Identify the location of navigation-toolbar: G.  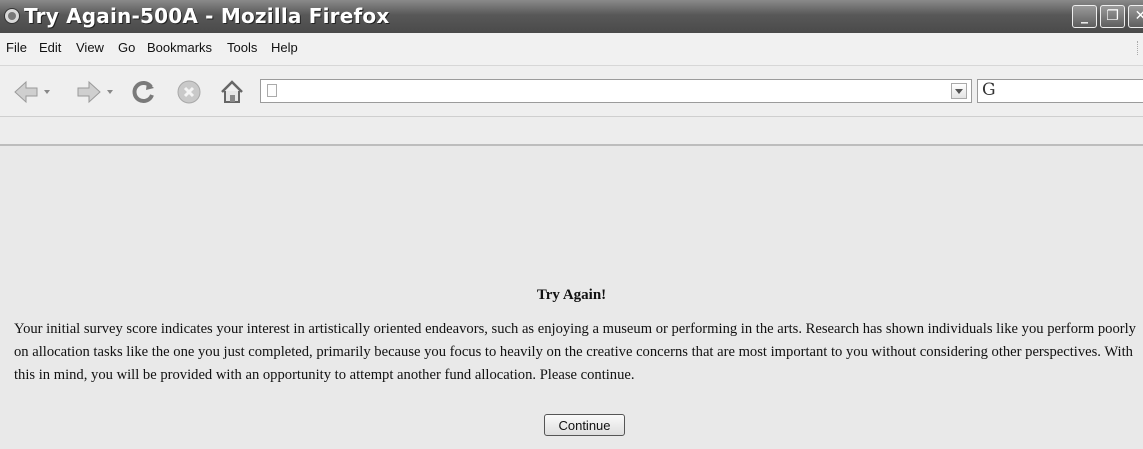
(571, 91).